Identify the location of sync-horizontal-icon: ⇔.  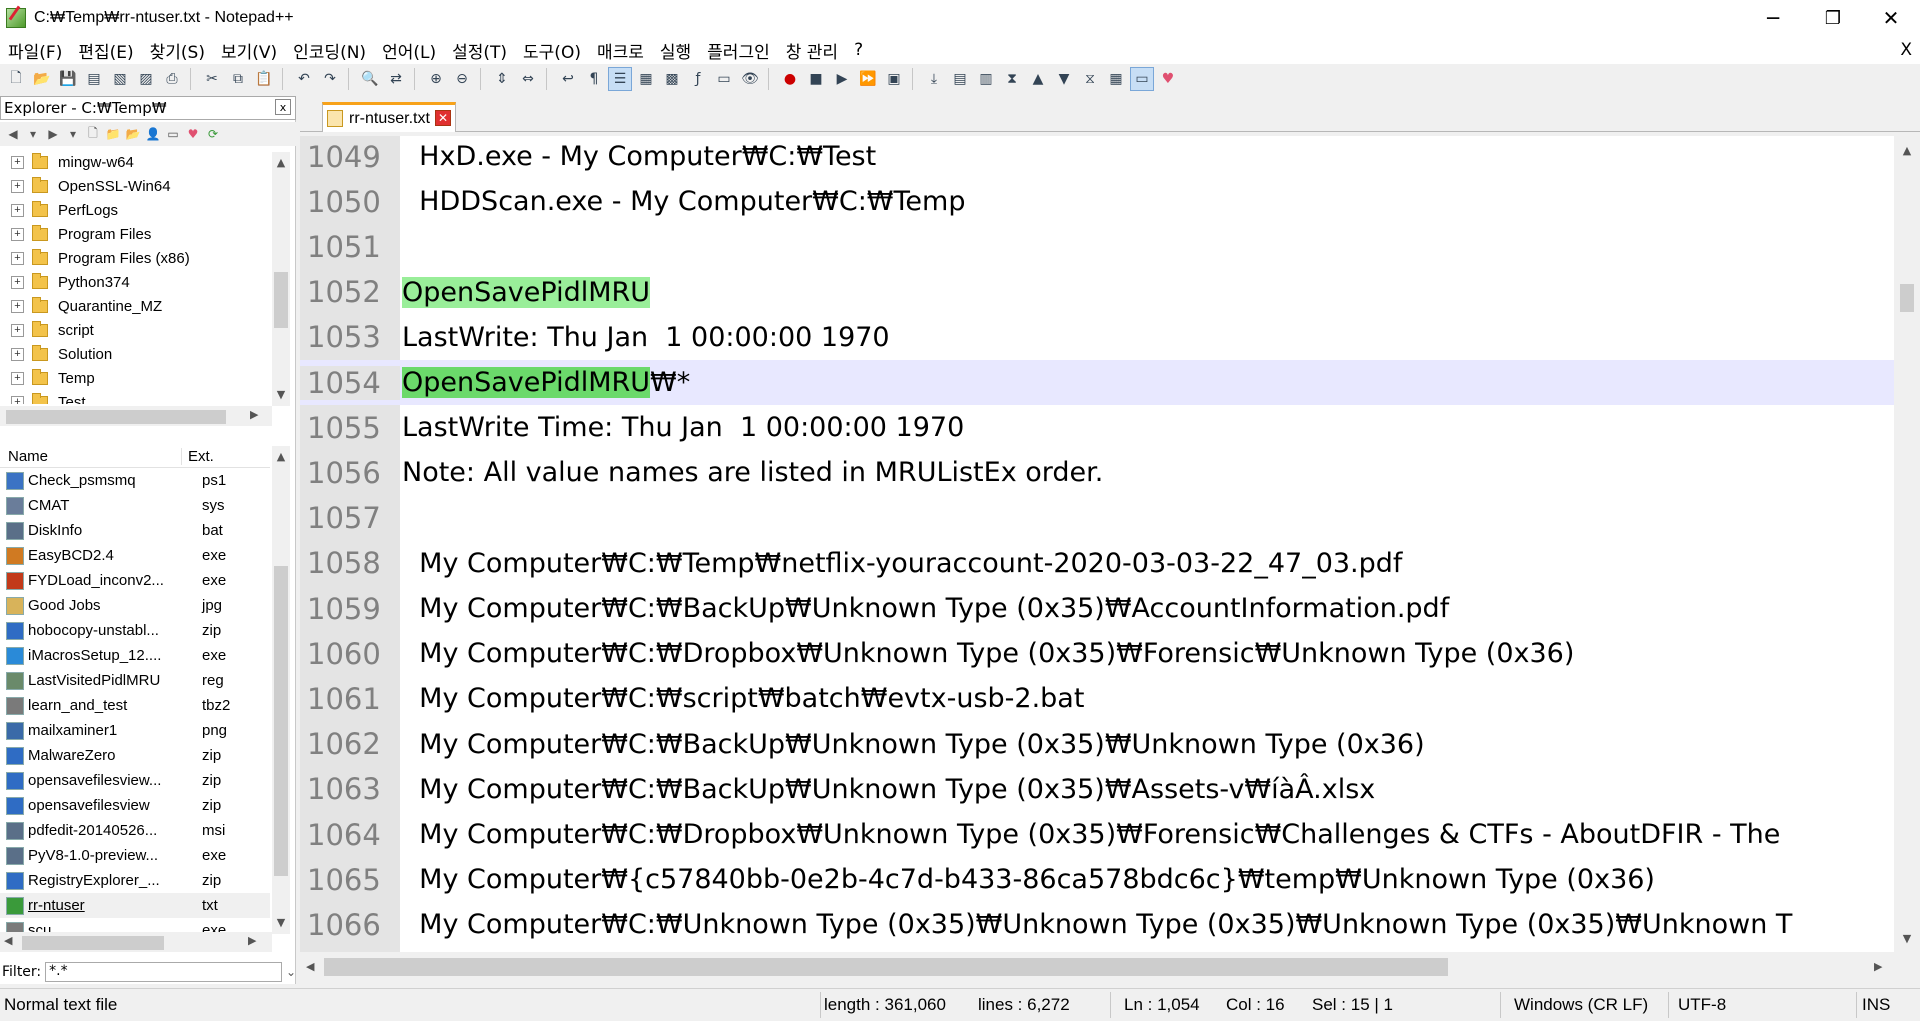
(528, 79).